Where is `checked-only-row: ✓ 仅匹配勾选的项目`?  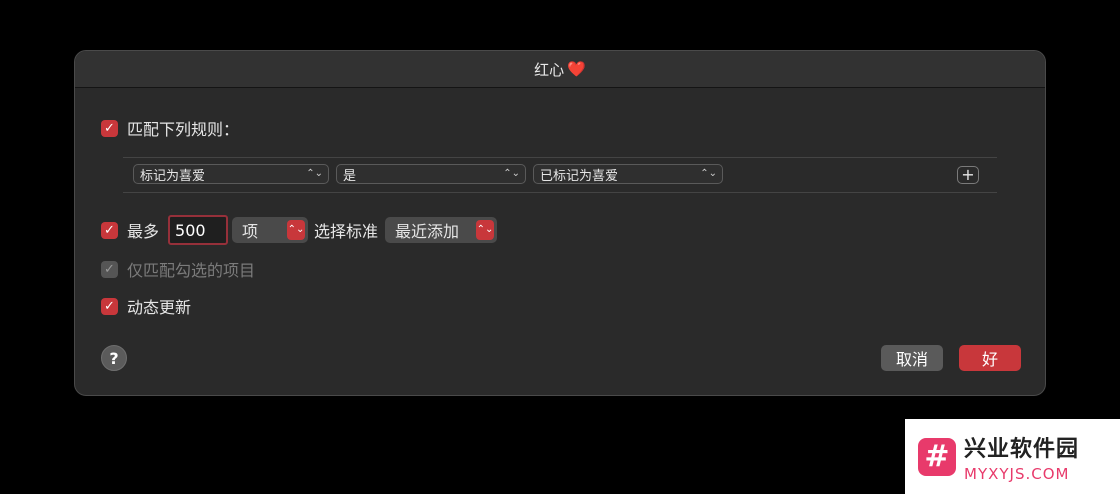 checked-only-row: ✓ 仅匹配勾选的项目 is located at coordinates (178, 269).